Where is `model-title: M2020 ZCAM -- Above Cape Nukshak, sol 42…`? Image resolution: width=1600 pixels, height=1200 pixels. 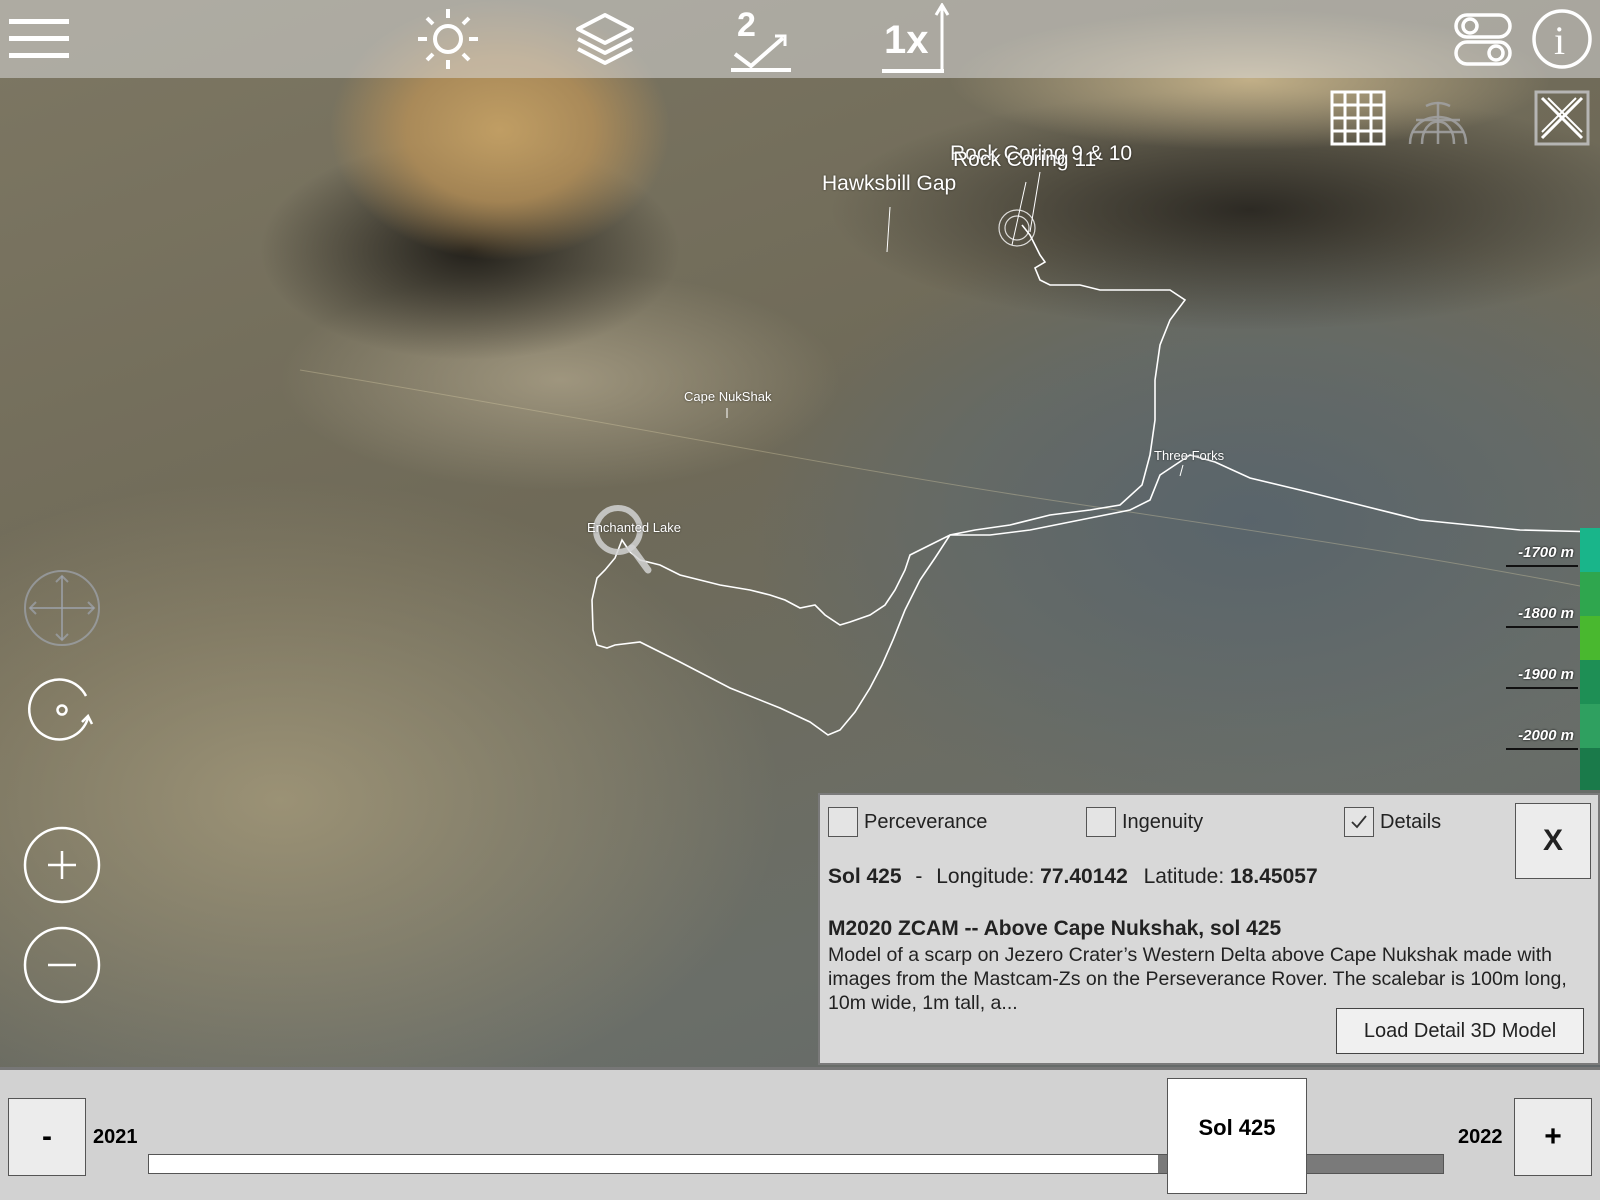 model-title: M2020 ZCAM -- Above Cape Nukshak, sol 42… is located at coordinates (1055, 928).